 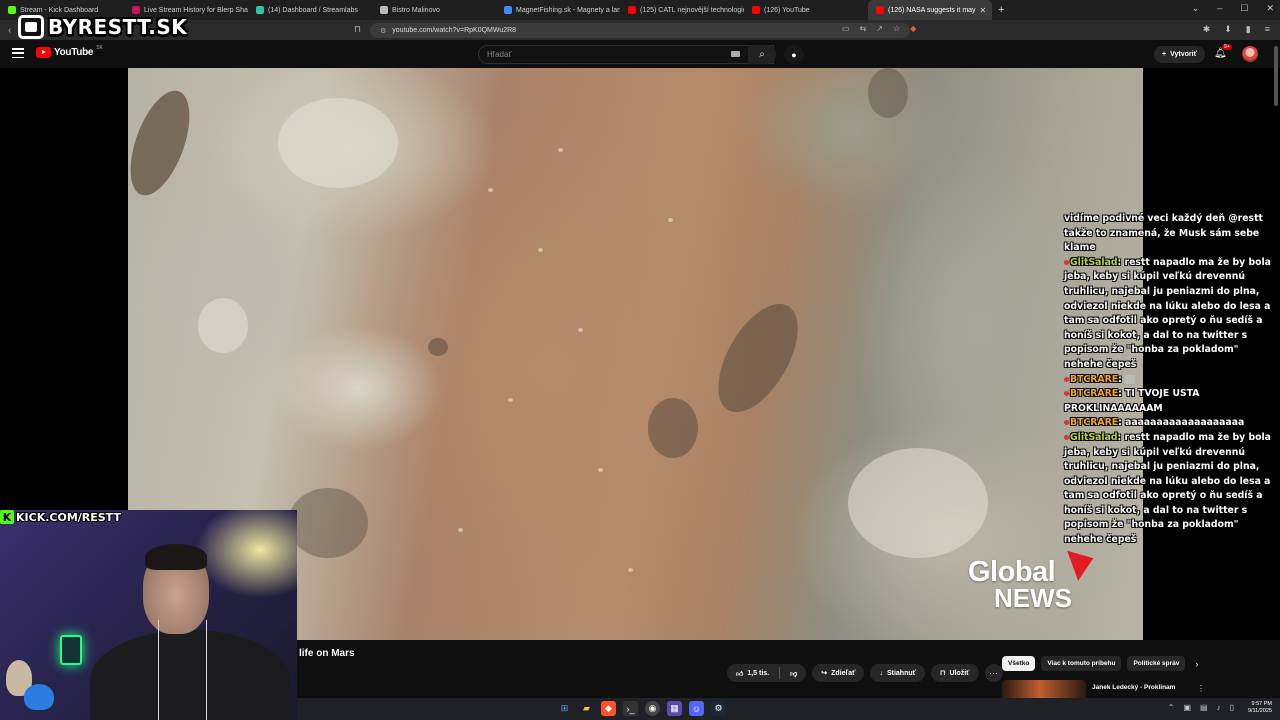 I want to click on search-input: Hľadať, so click(x=626, y=54).